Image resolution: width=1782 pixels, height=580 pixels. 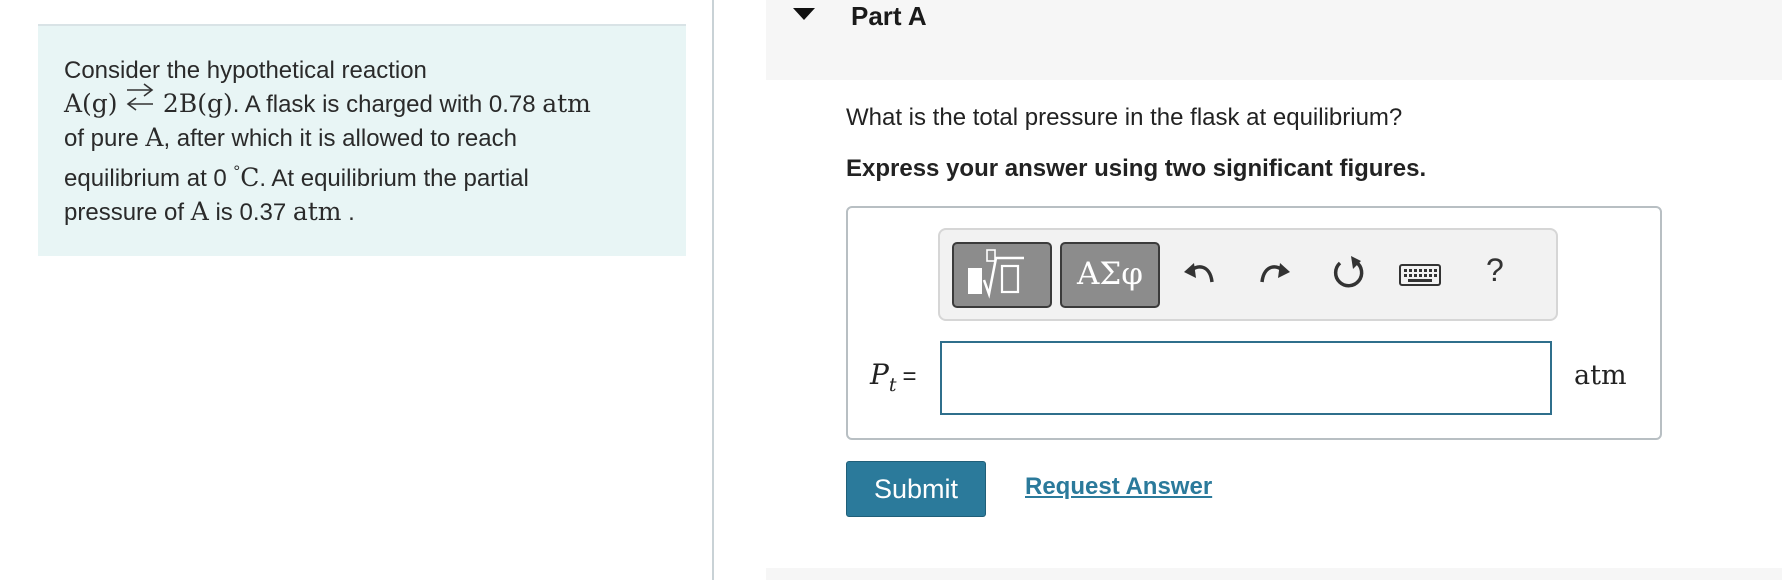 What do you see at coordinates (91, 103) in the screenshot?
I see `reactant: A(g)` at bounding box center [91, 103].